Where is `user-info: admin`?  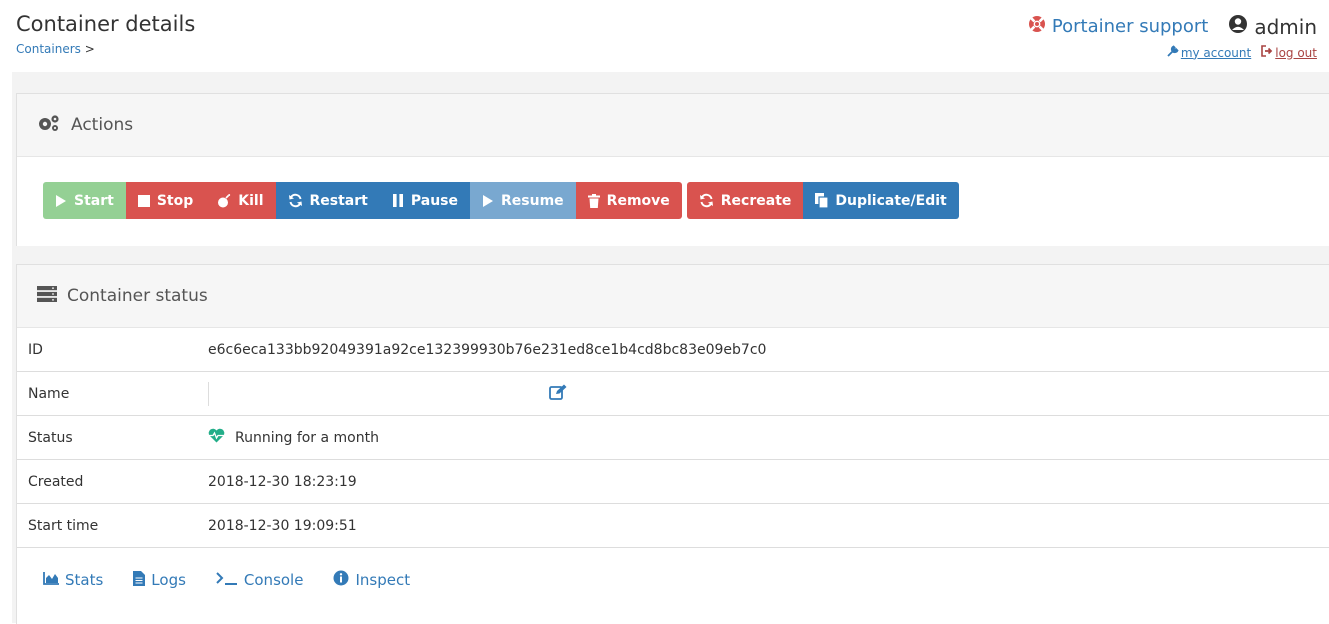 user-info: admin is located at coordinates (1272, 26).